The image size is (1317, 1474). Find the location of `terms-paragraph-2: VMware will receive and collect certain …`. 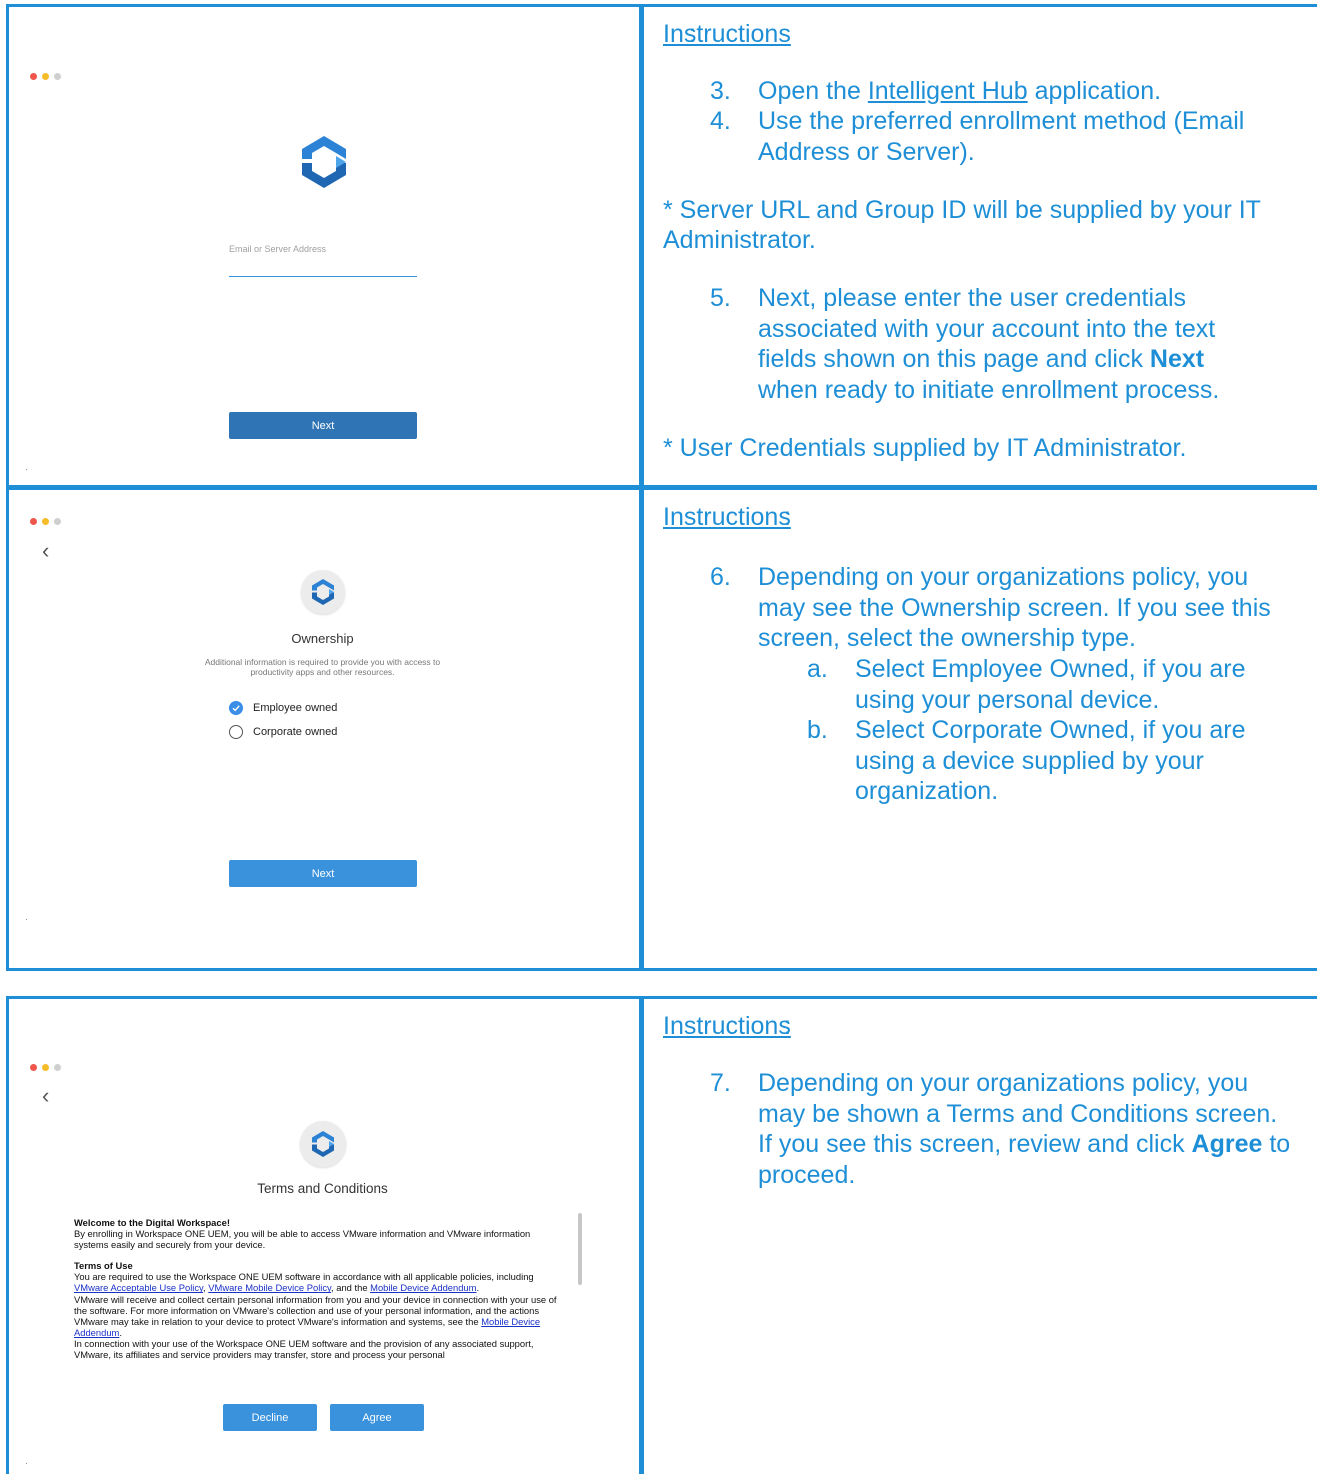

terms-paragraph-2: VMware will receive and collect certain … is located at coordinates (319, 1316).